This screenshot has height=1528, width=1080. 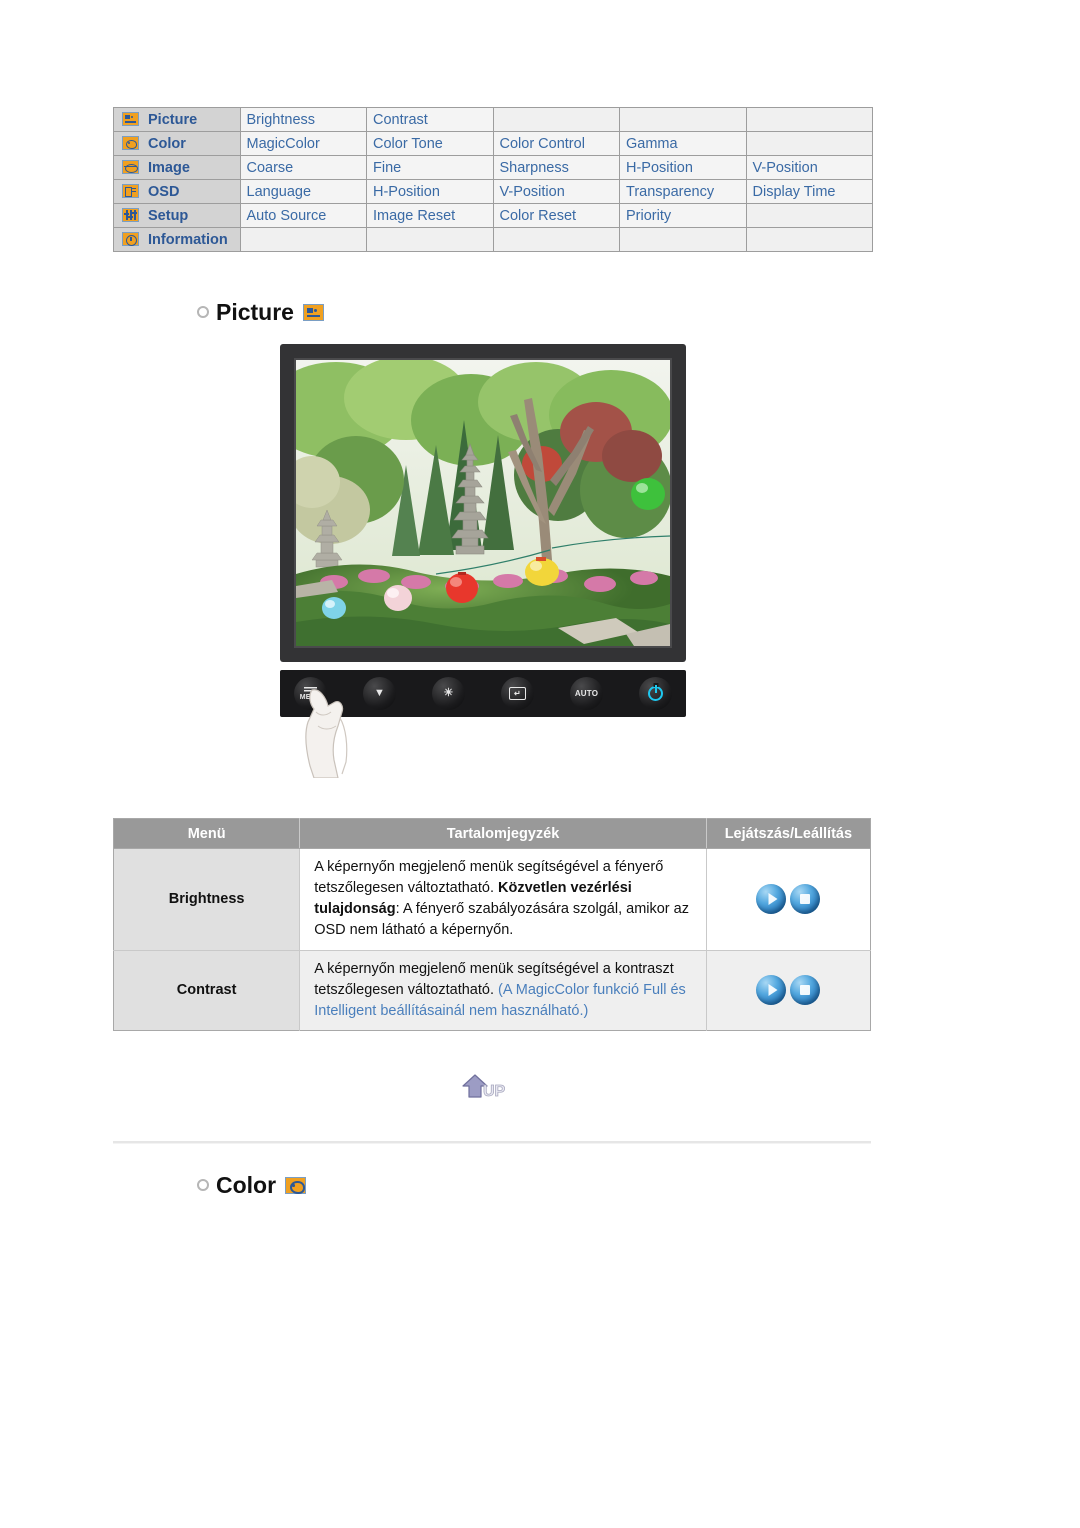 I want to click on table-row: Picture Brightness Contrast, so click(x=493, y=119).